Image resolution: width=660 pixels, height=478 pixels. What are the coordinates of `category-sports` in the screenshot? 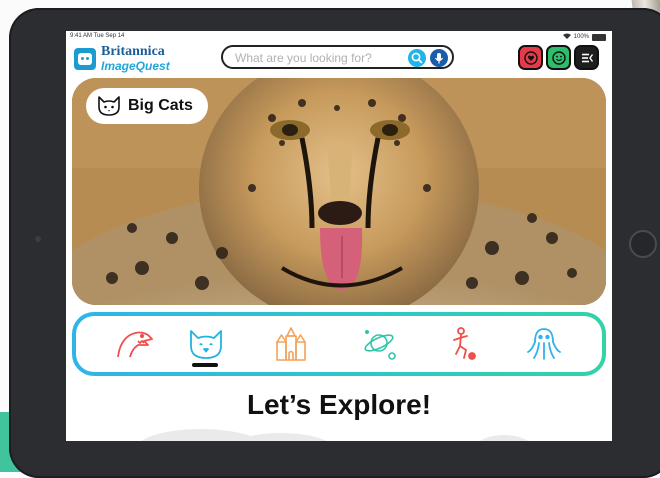 It's located at (464, 344).